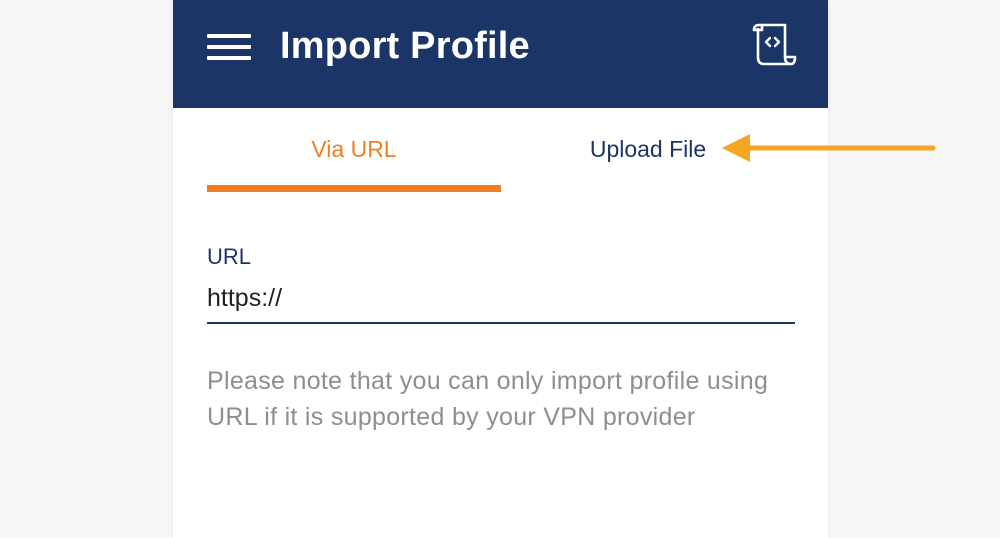 The image size is (1000, 538). I want to click on tab-via-url-label: Via URL, so click(354, 149).